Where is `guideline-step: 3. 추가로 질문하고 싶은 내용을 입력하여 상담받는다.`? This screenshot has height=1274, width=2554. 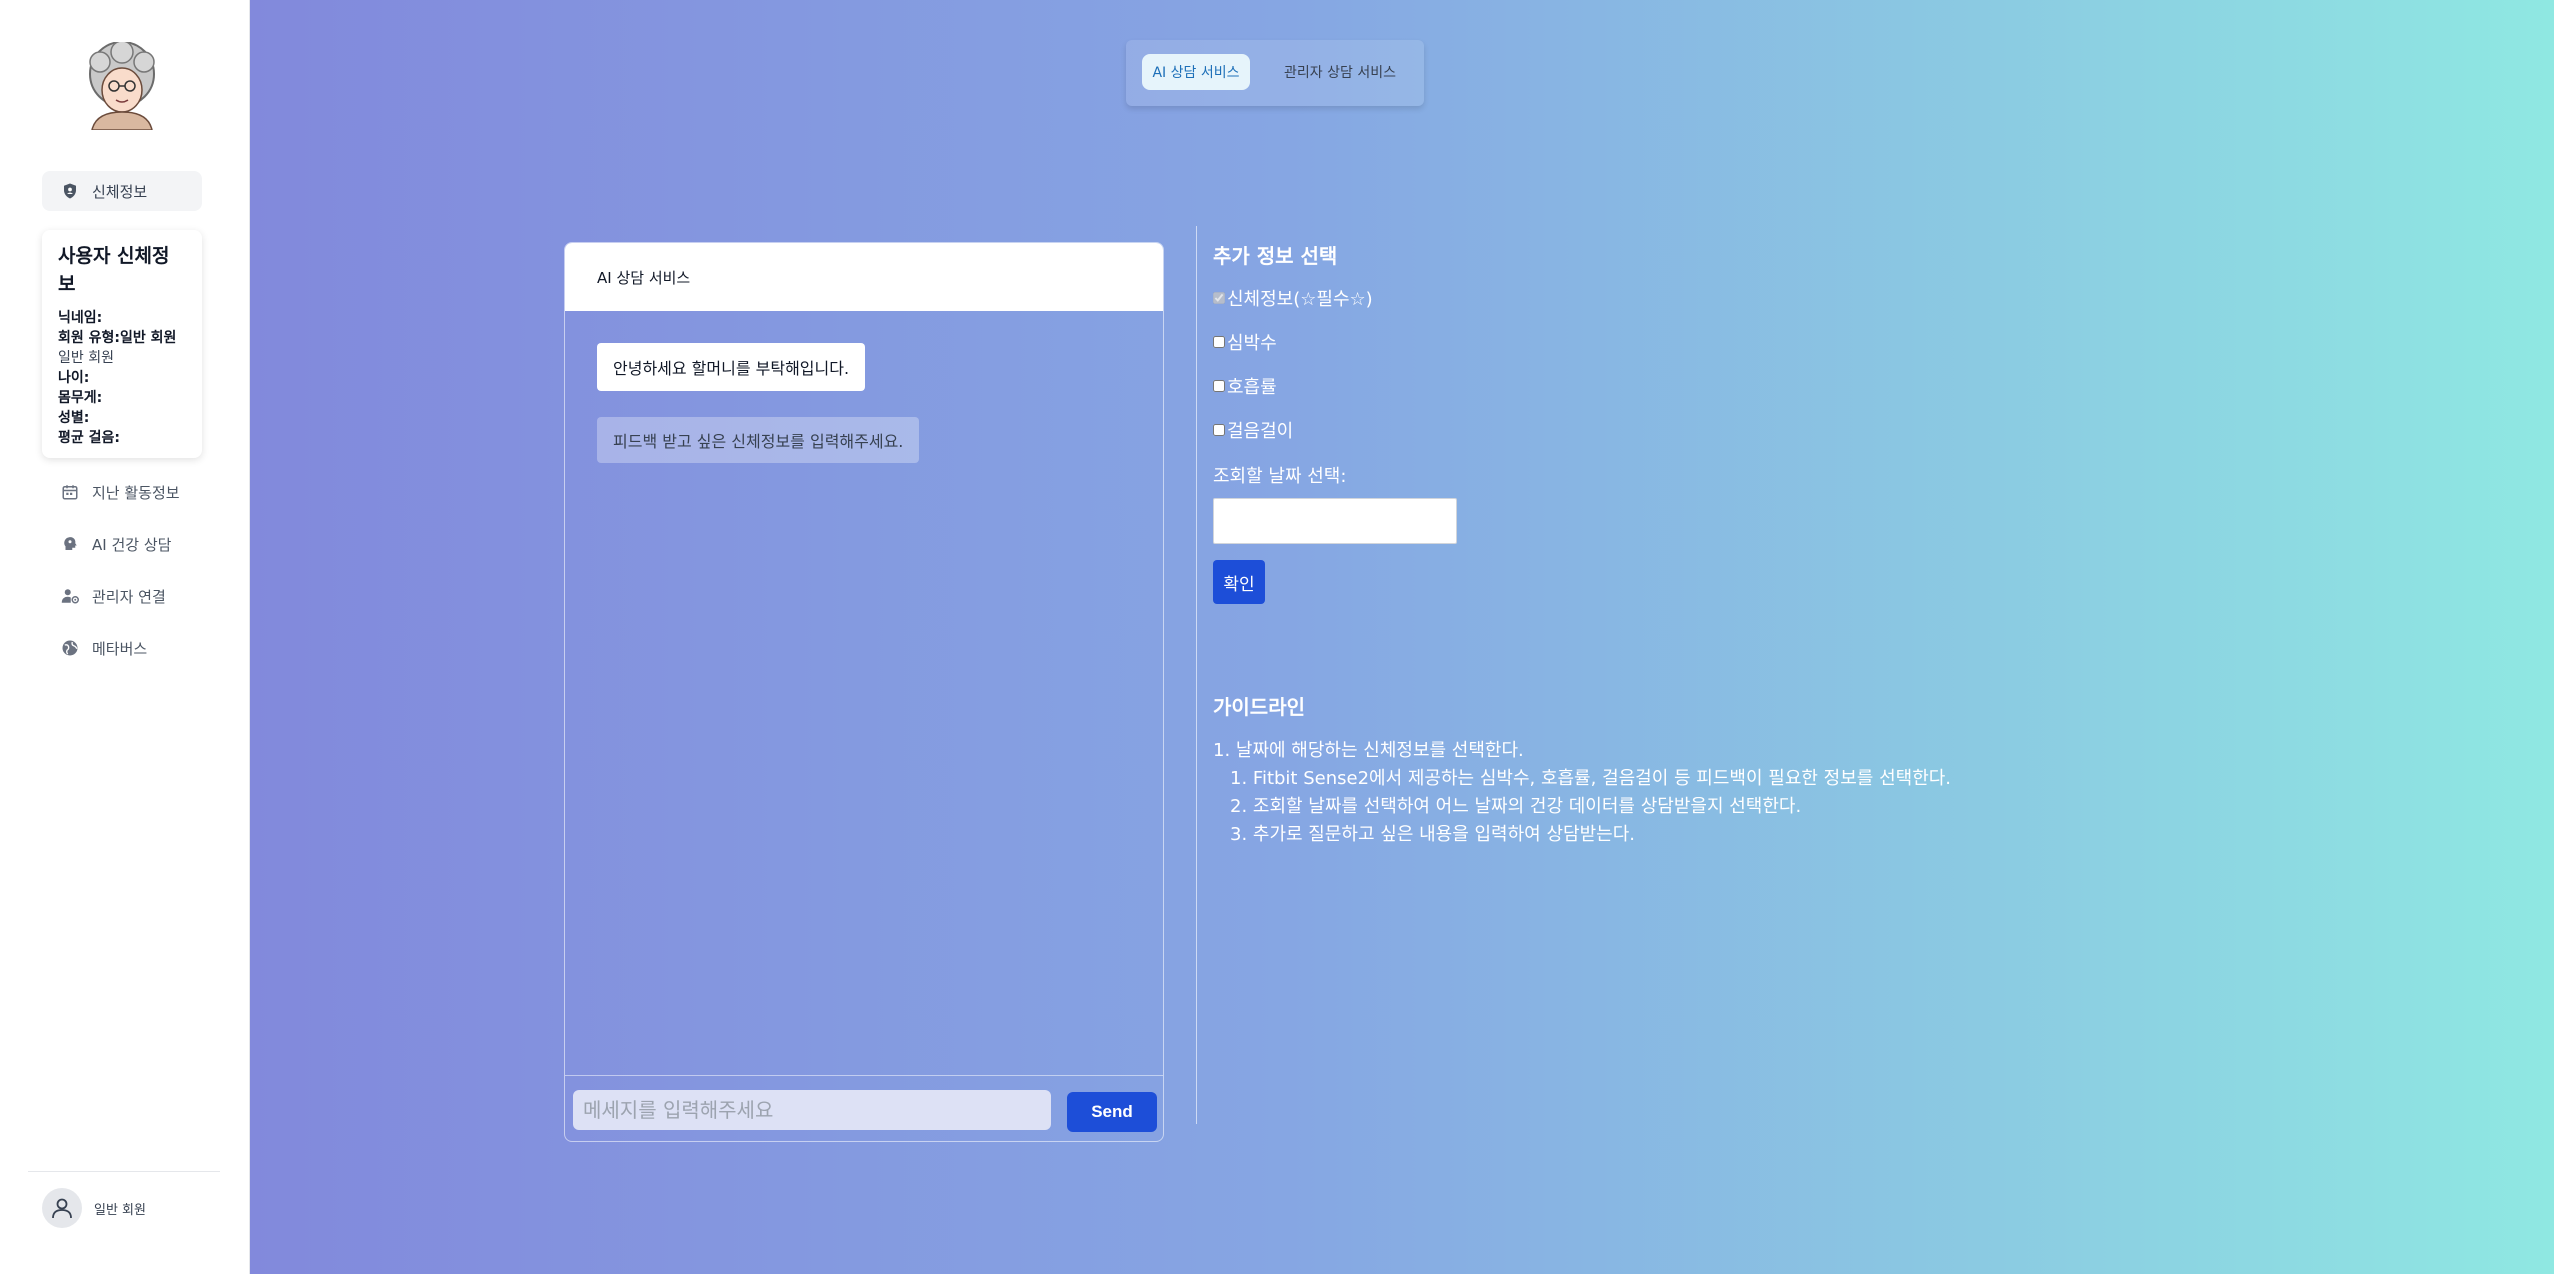 guideline-step: 3. 추가로 질문하고 싶은 내용을 입력하여 상담받는다. is located at coordinates (1432, 834).